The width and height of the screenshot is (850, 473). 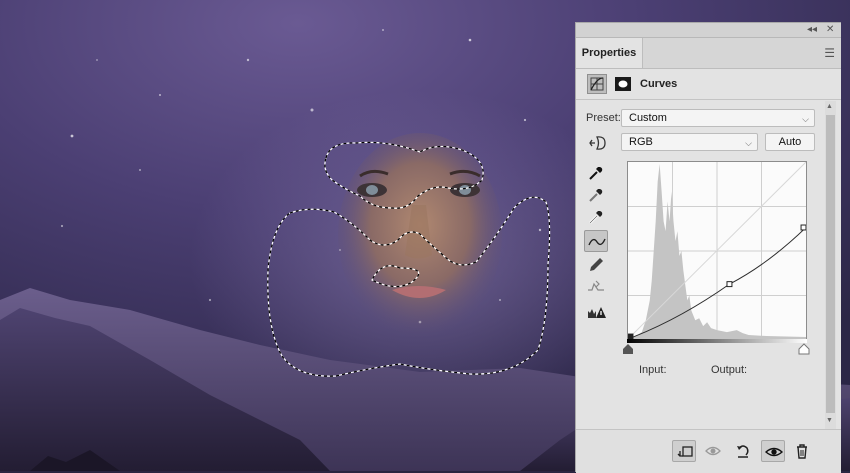 What do you see at coordinates (790, 142) in the screenshot?
I see `auto-button: Auto` at bounding box center [790, 142].